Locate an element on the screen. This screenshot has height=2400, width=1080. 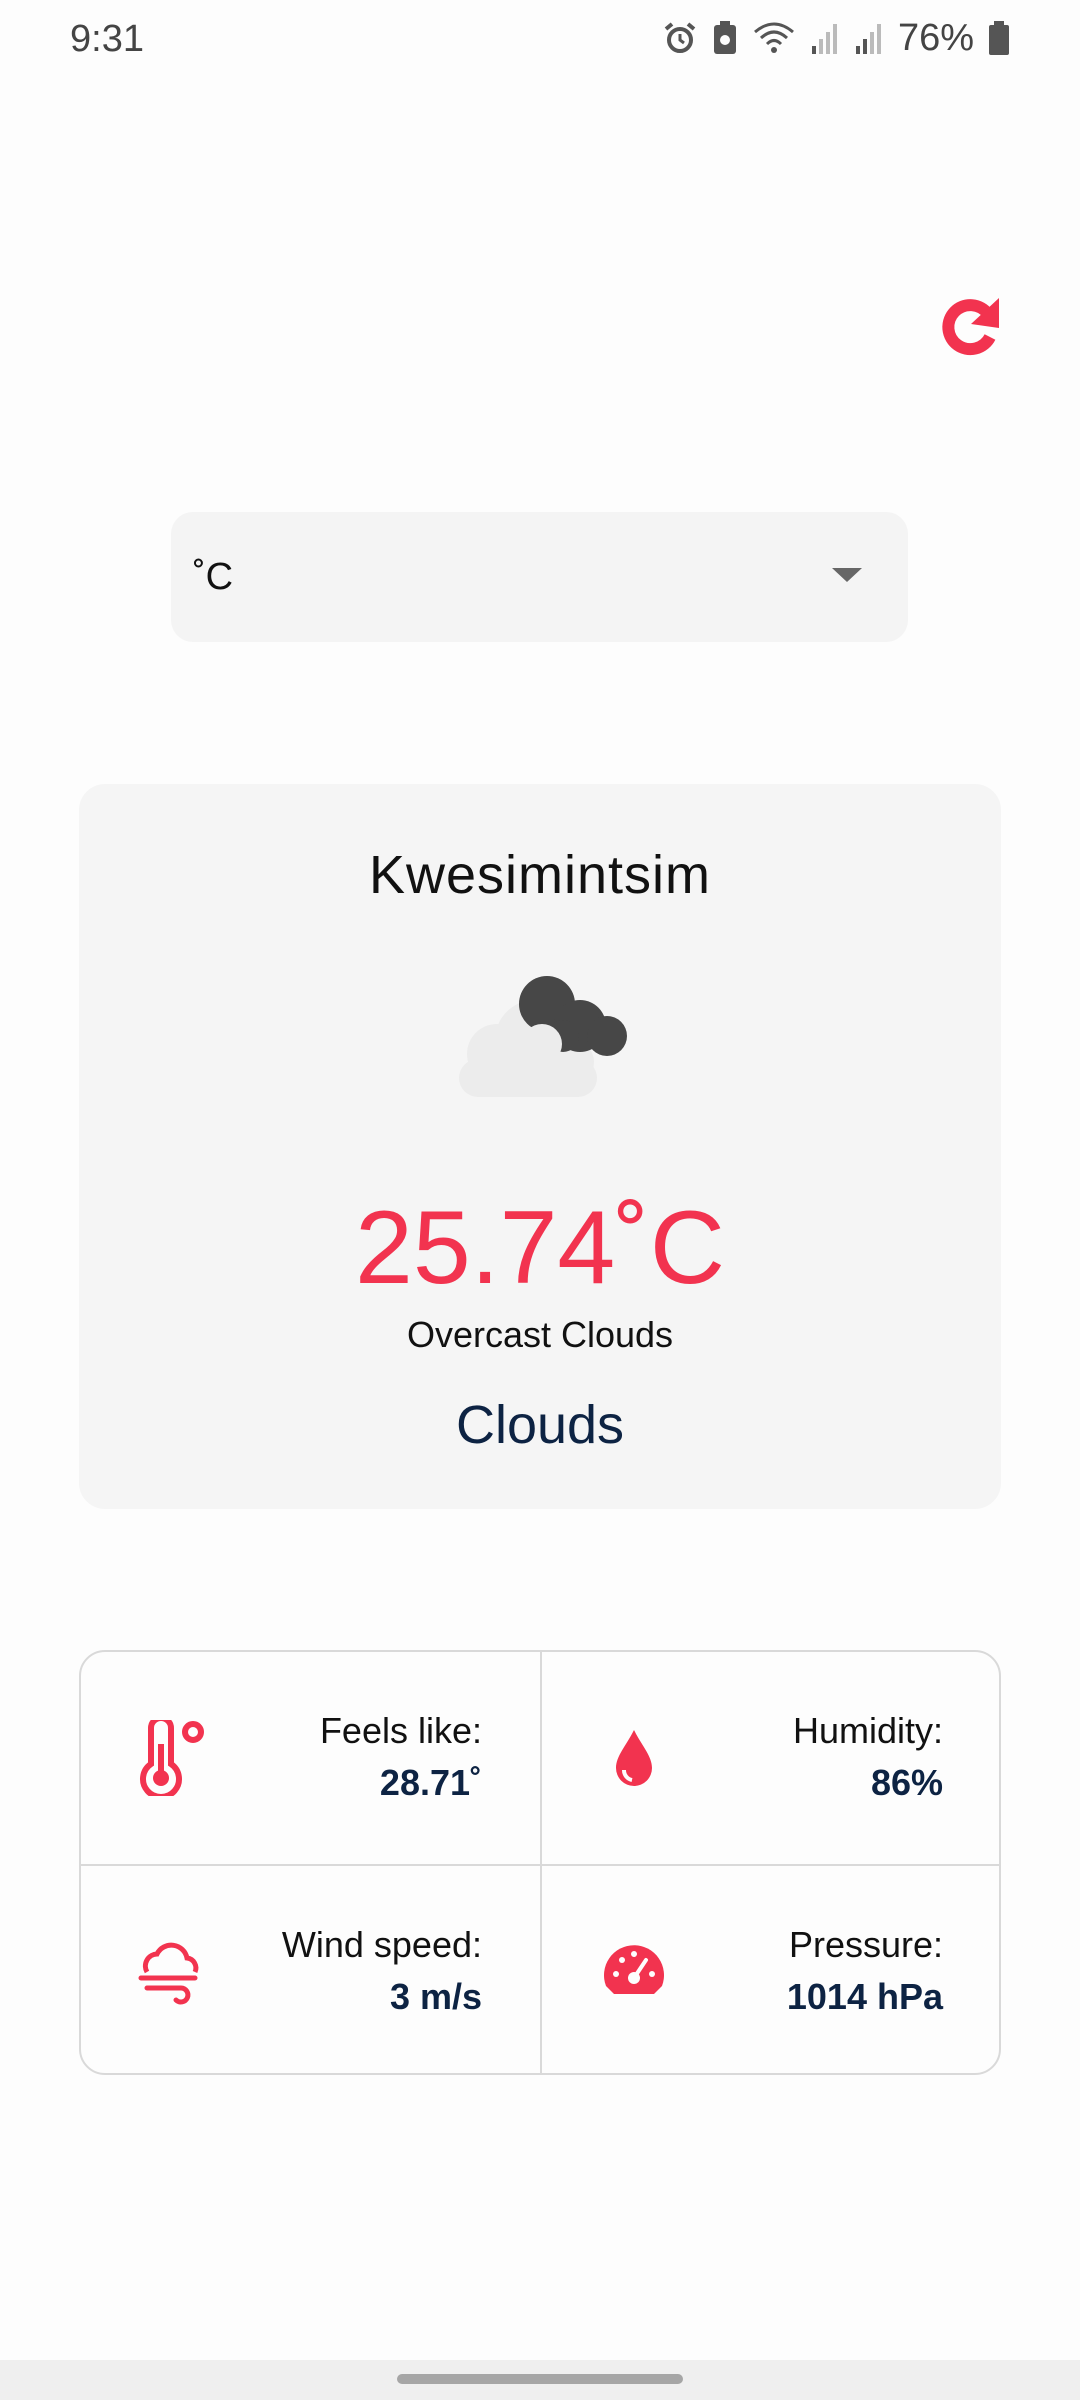
alarm-icon is located at coordinates (680, 37).